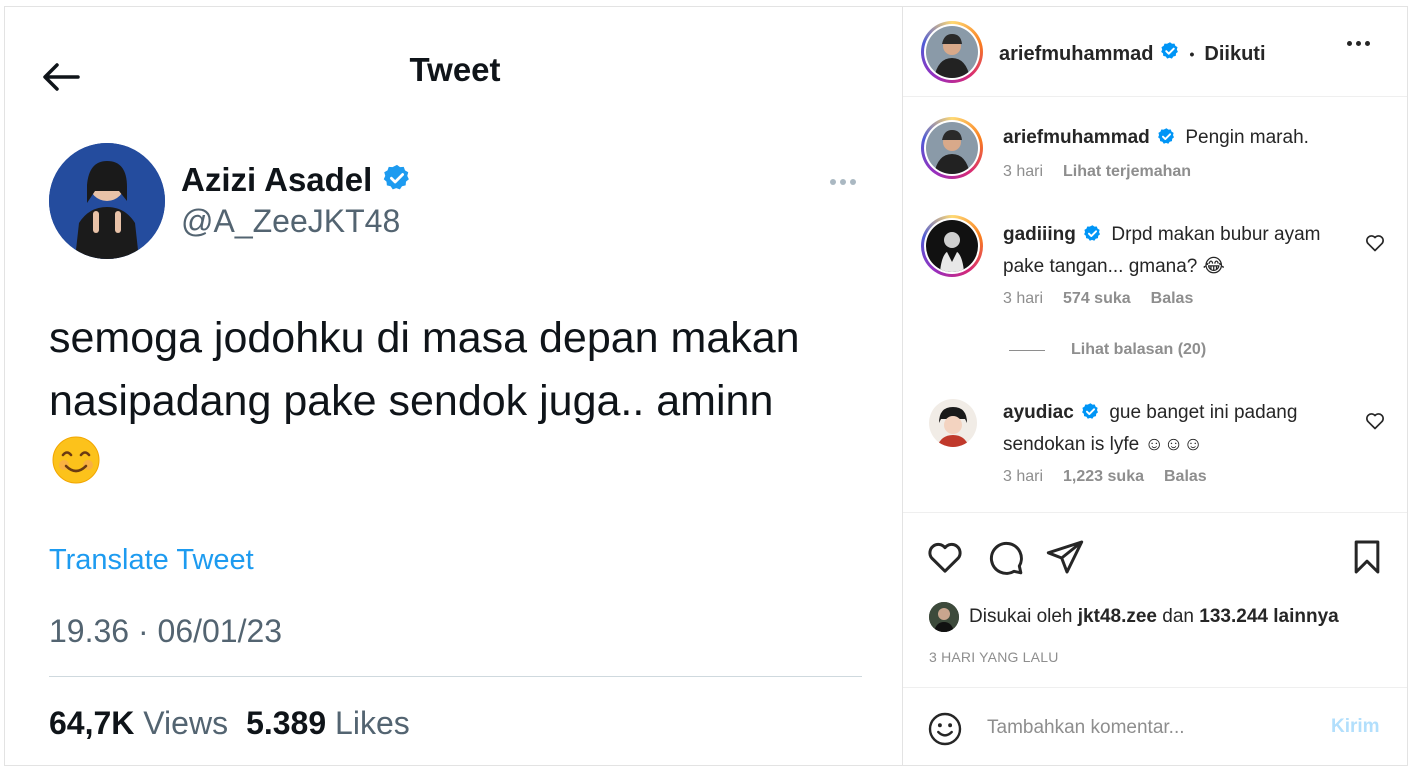 The image size is (1414, 772). I want to click on comment-username: ariefmuhammad, so click(1076, 137).